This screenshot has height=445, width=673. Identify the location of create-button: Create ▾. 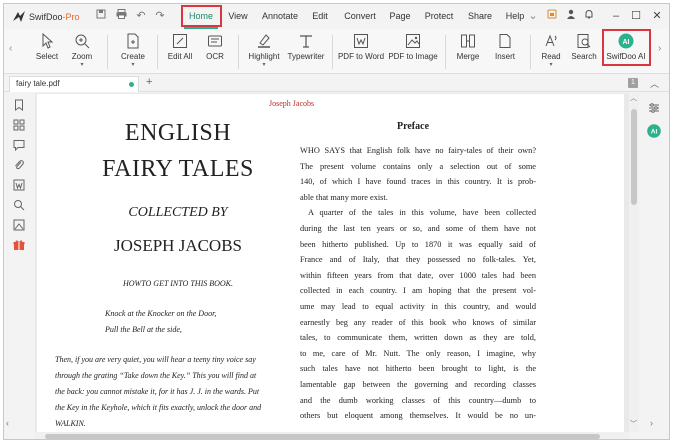
(133, 51).